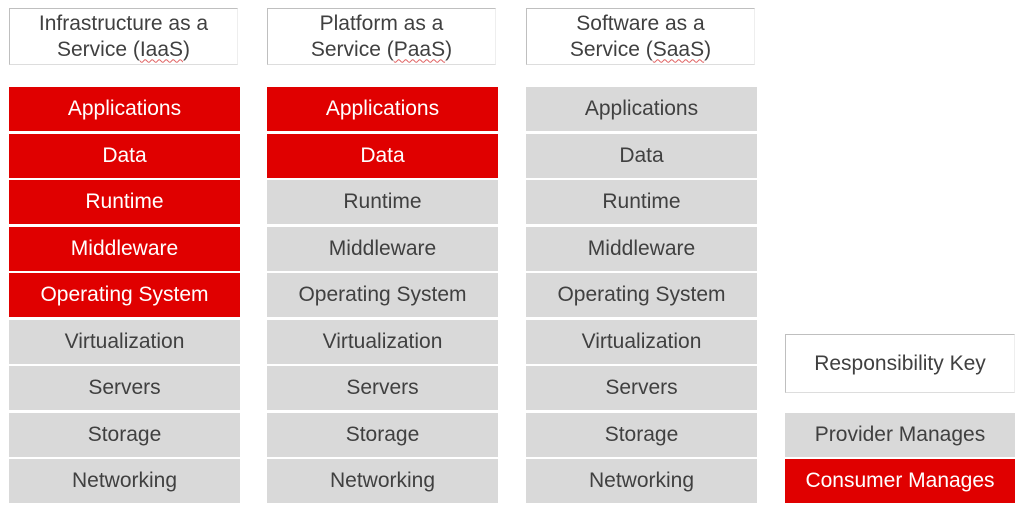  What do you see at coordinates (640, 36) in the screenshot?
I see `column-header-saas: Software as a Service (SaaS)` at bounding box center [640, 36].